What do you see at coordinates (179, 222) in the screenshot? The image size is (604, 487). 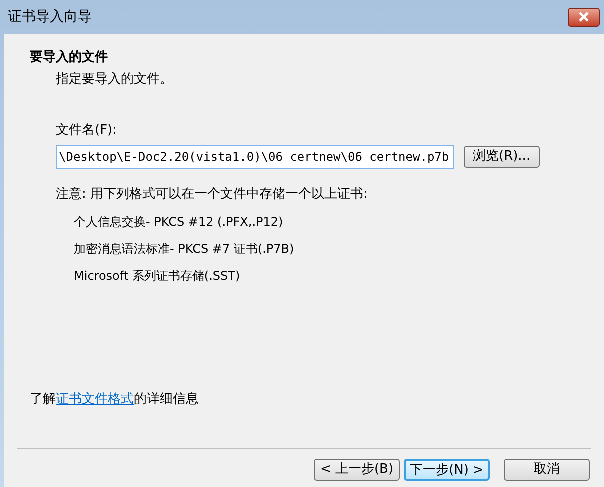 I see `format-item: 个人信息交换- PKCS #12 (.PFX,.P12)` at bounding box center [179, 222].